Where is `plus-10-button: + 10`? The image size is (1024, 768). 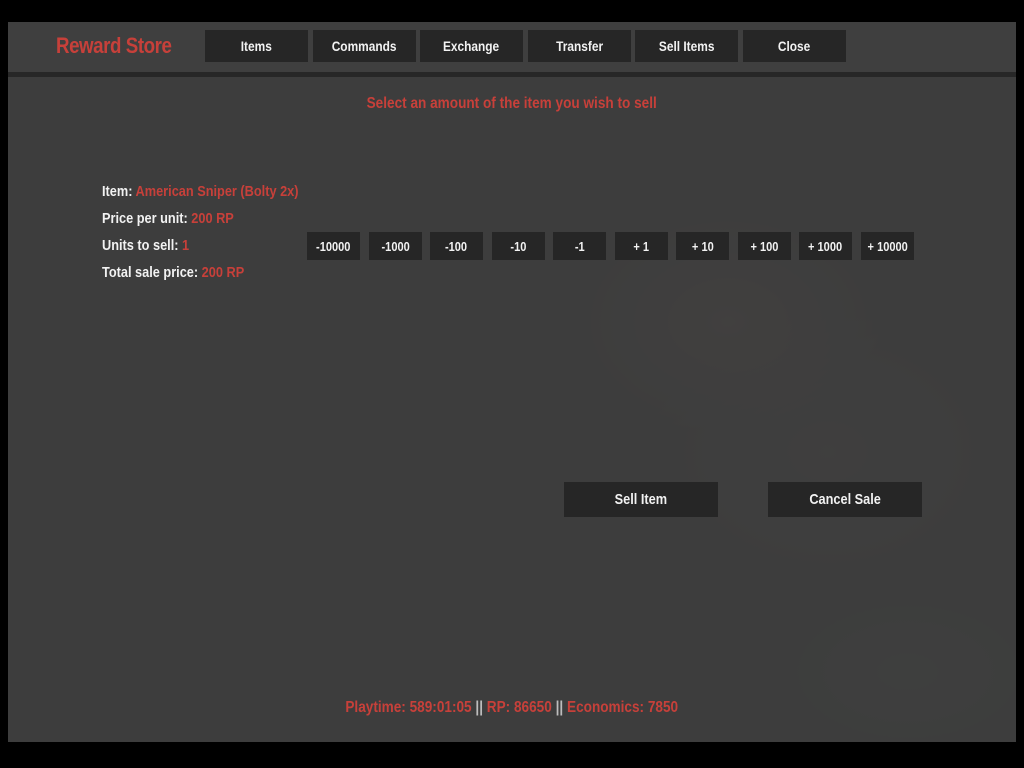 plus-10-button: + 10 is located at coordinates (702, 246).